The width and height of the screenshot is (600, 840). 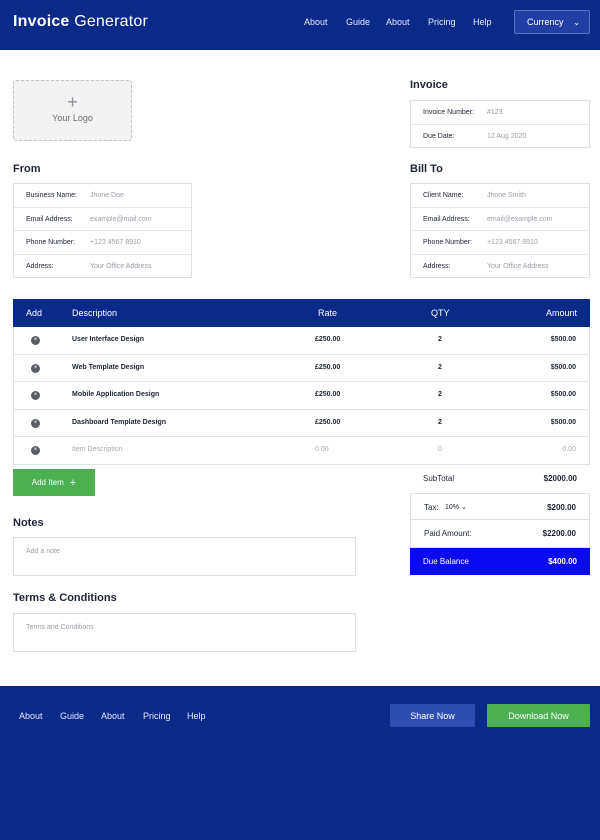 I want to click on paid-amount-value: $2200.00, so click(x=559, y=533).